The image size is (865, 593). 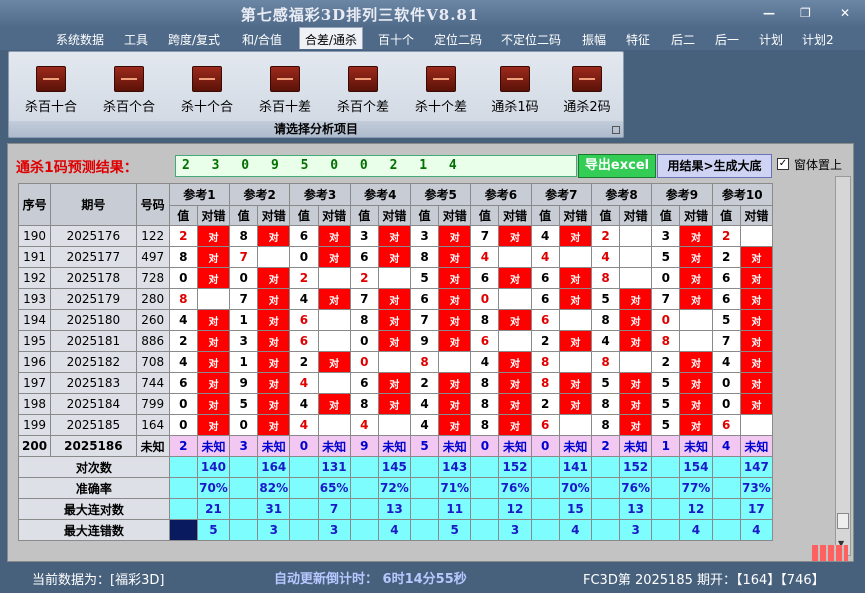 I want to click on table-row: 198 2025184 799 0 对 5 对 4 对 8 对 4 对 8 对 2 对 8 对 5 对 0 对, so click(x=395, y=404).